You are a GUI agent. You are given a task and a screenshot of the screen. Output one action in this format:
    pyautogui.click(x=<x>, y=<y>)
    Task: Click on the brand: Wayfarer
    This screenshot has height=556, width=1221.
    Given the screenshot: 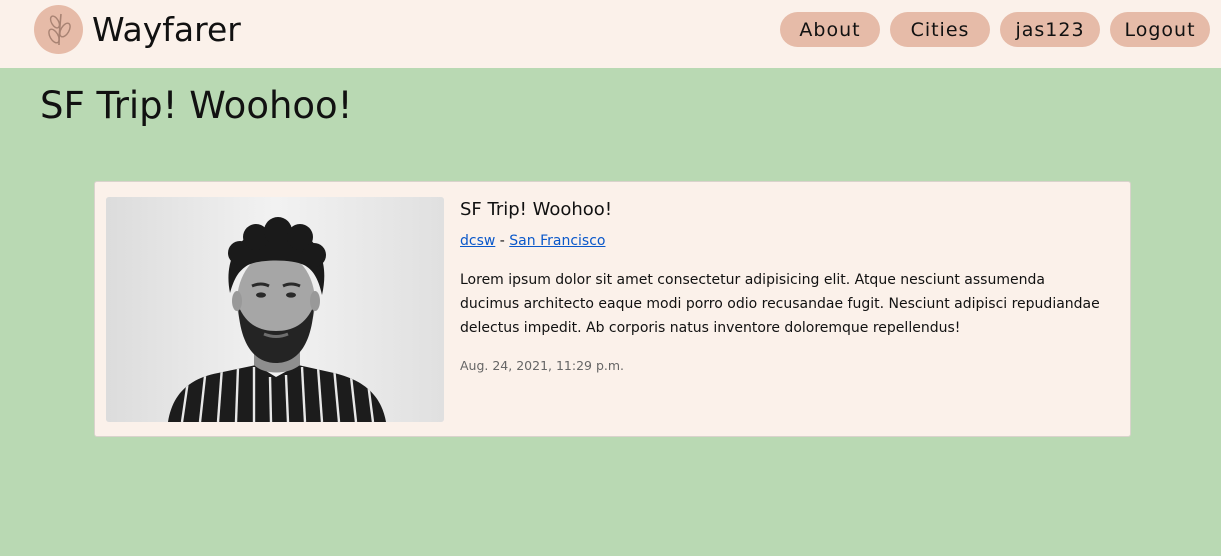 What is the action you would take?
    pyautogui.click(x=137, y=29)
    